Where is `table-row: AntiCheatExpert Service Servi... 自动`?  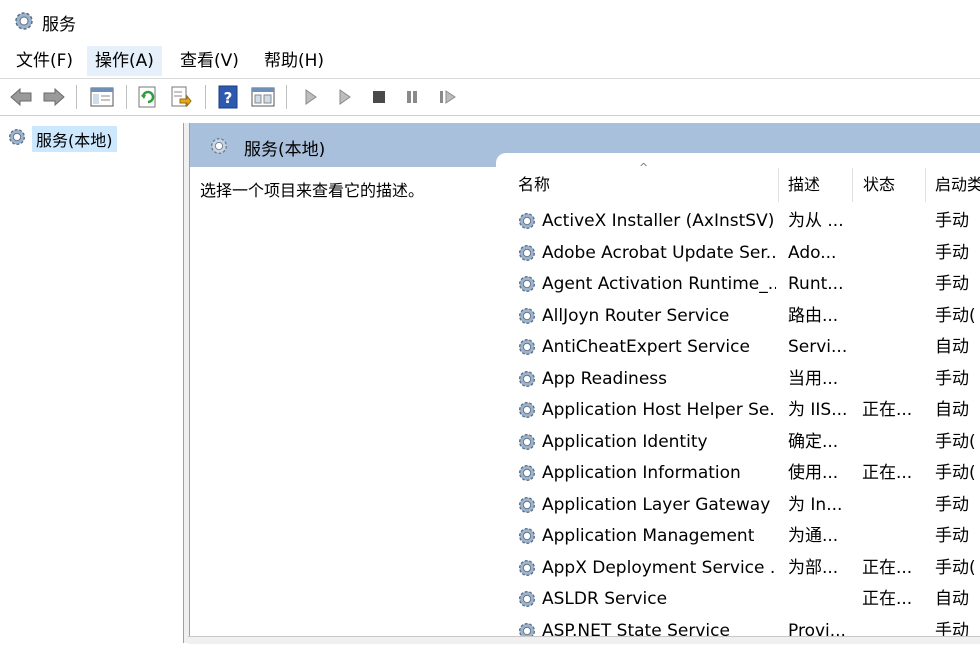 table-row: AntiCheatExpert Service Servi... 自动 is located at coordinates (738, 347).